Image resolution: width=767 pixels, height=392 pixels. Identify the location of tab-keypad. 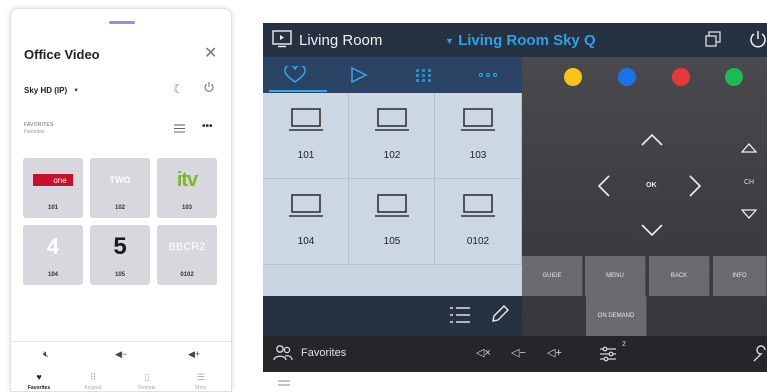
(424, 75).